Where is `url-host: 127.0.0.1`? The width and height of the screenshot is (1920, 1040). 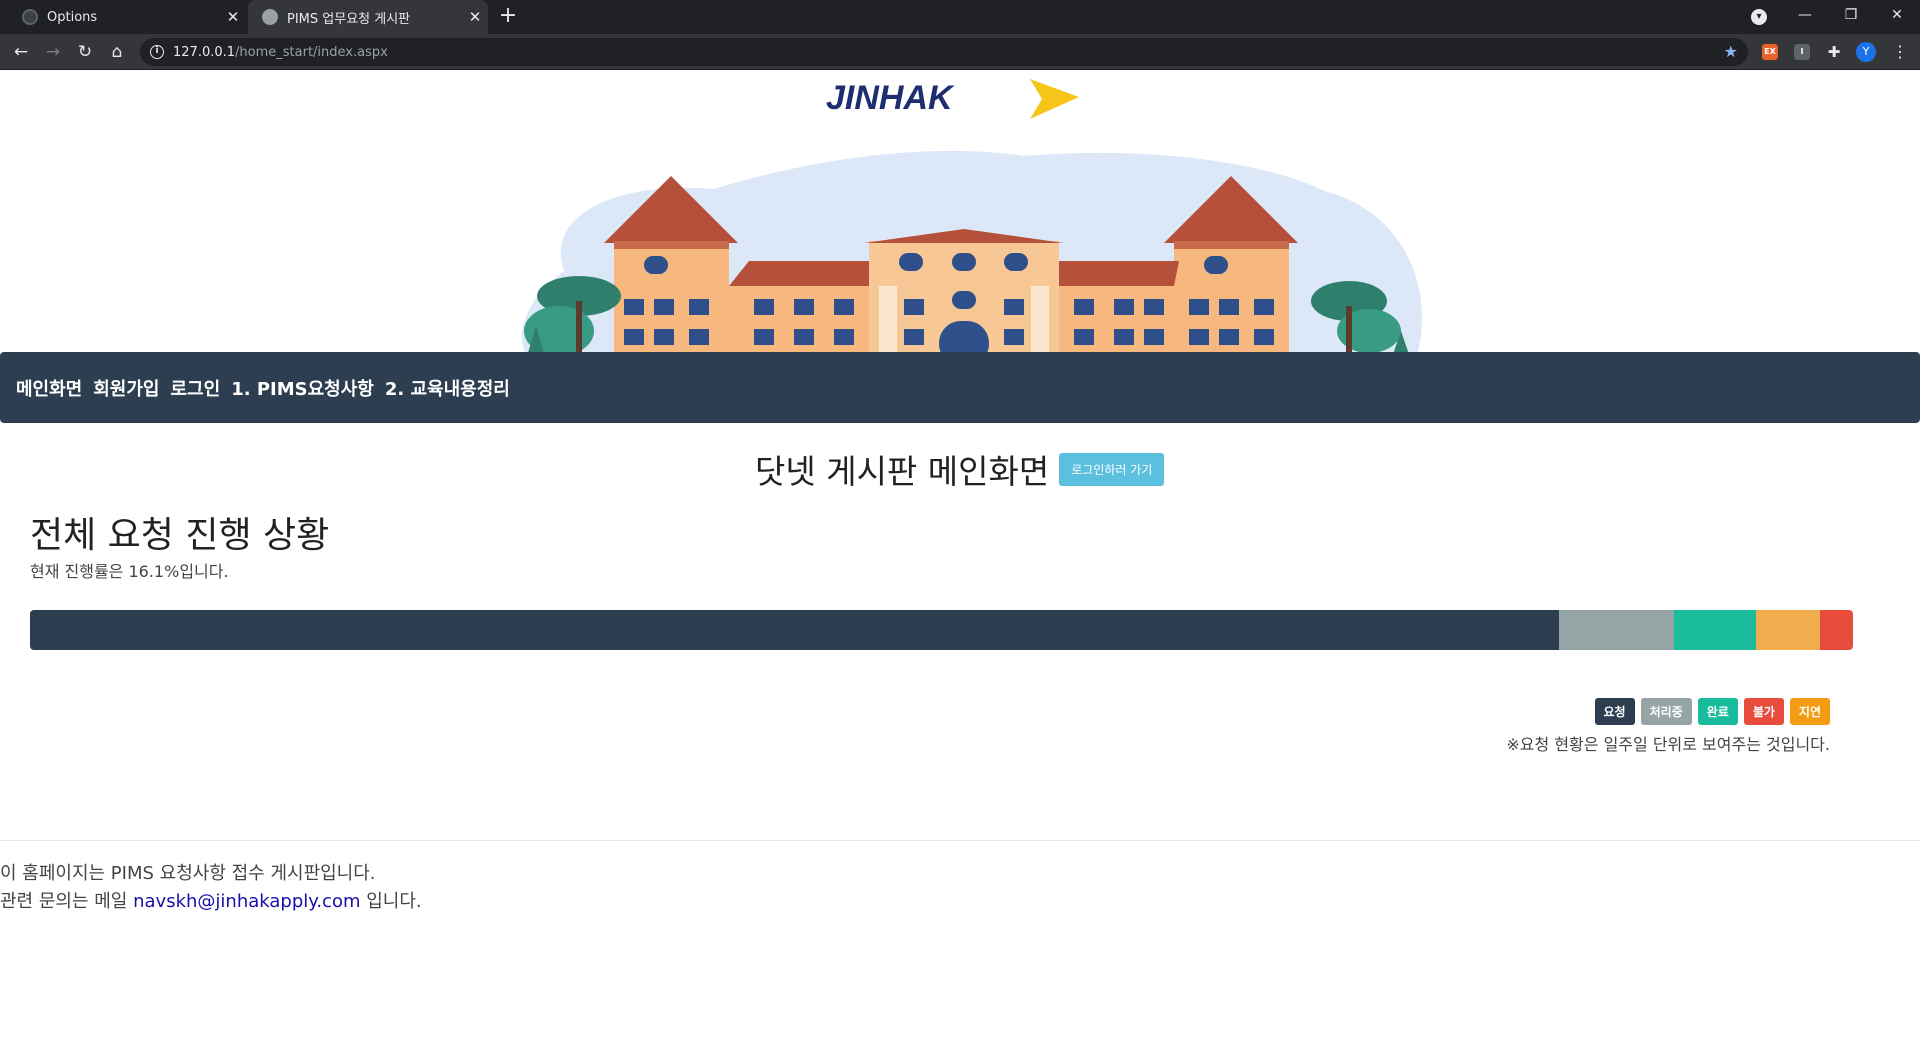
url-host: 127.0.0.1 is located at coordinates (204, 52).